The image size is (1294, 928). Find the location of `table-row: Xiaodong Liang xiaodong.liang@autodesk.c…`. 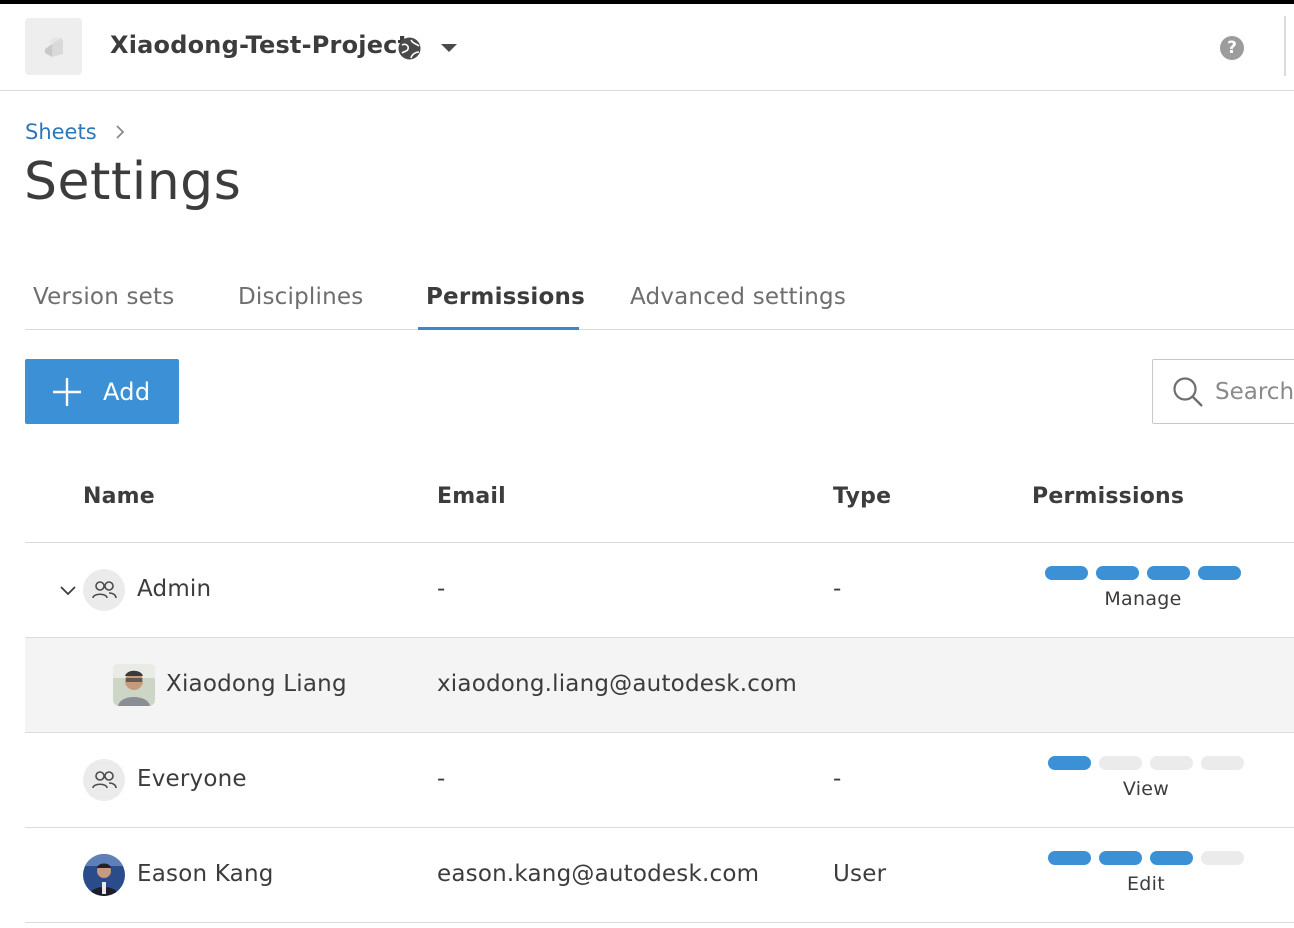

table-row: Xiaodong Liang xiaodong.liang@autodesk.c… is located at coordinates (659, 685).